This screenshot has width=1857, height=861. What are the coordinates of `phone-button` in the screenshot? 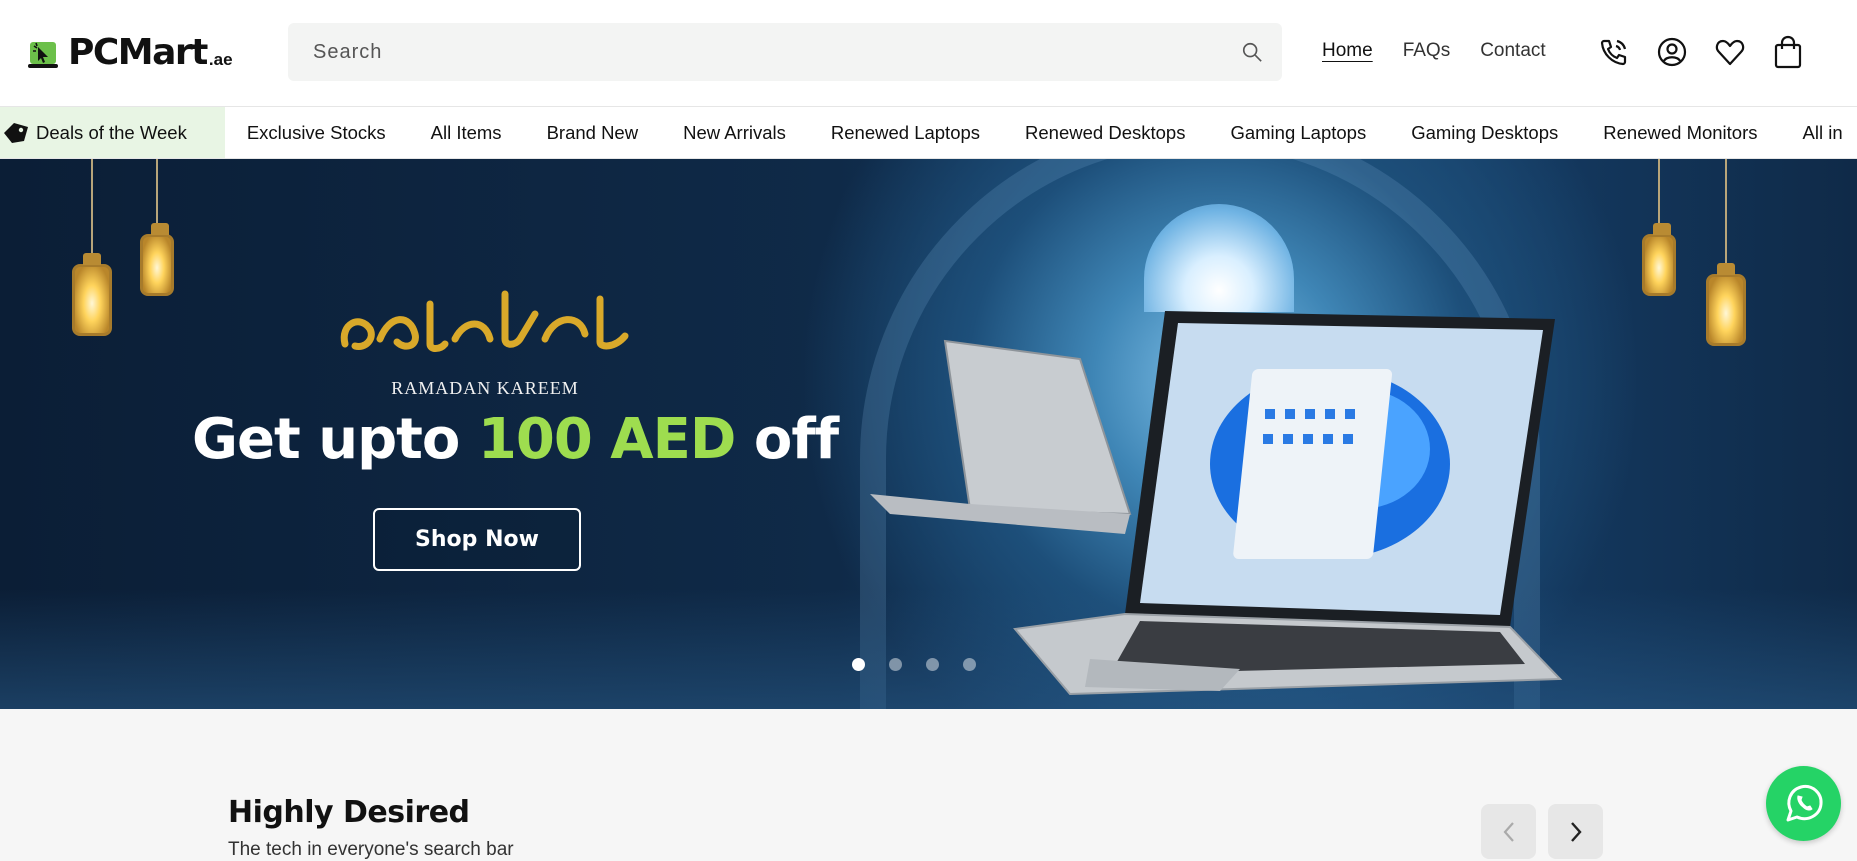 It's located at (1614, 52).